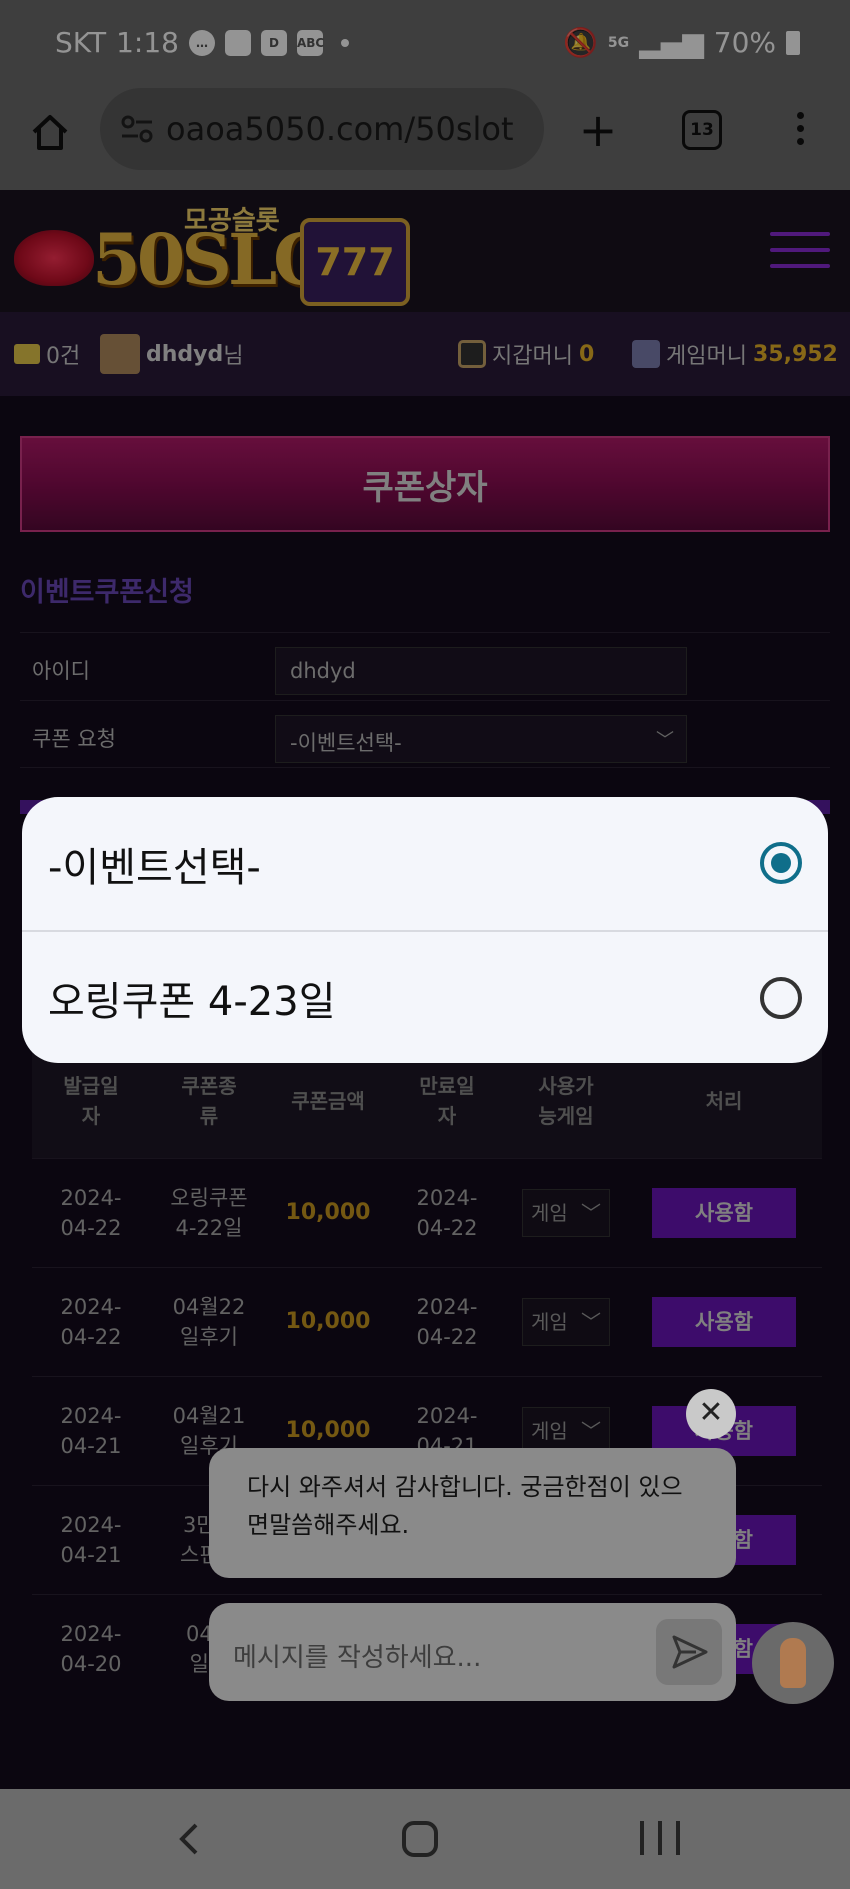 The width and height of the screenshot is (850, 1889). I want to click on send-button, so click(689, 1652).